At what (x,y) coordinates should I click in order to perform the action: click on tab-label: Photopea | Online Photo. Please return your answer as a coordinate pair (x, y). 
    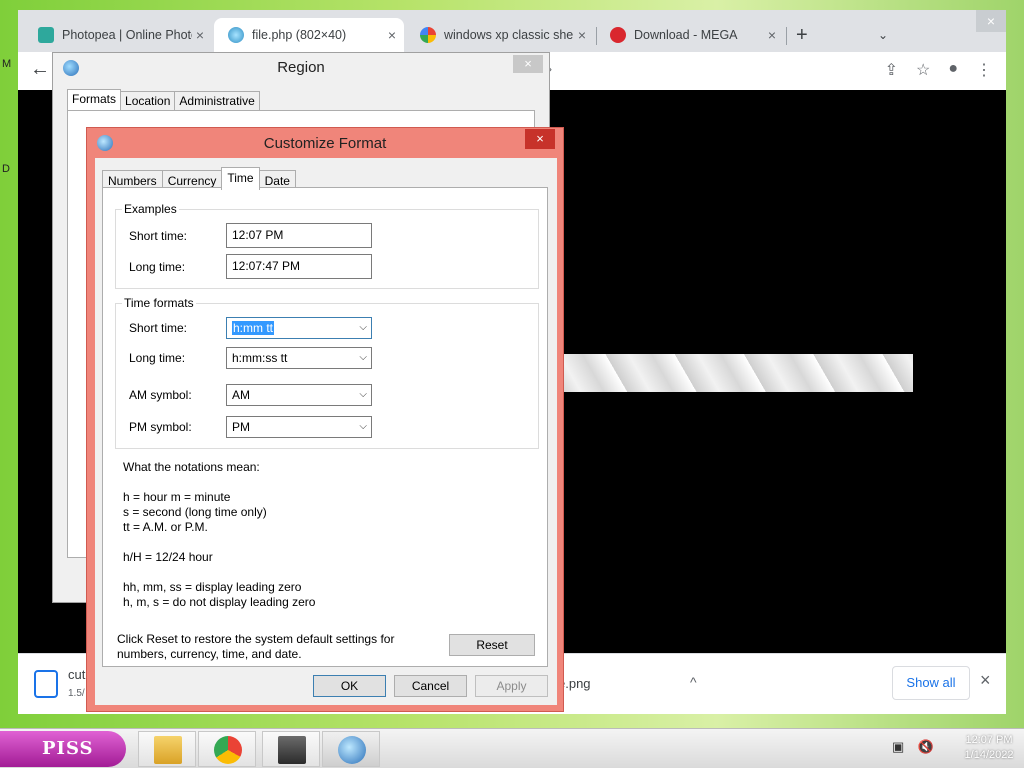
    Looking at the image, I should click on (127, 35).